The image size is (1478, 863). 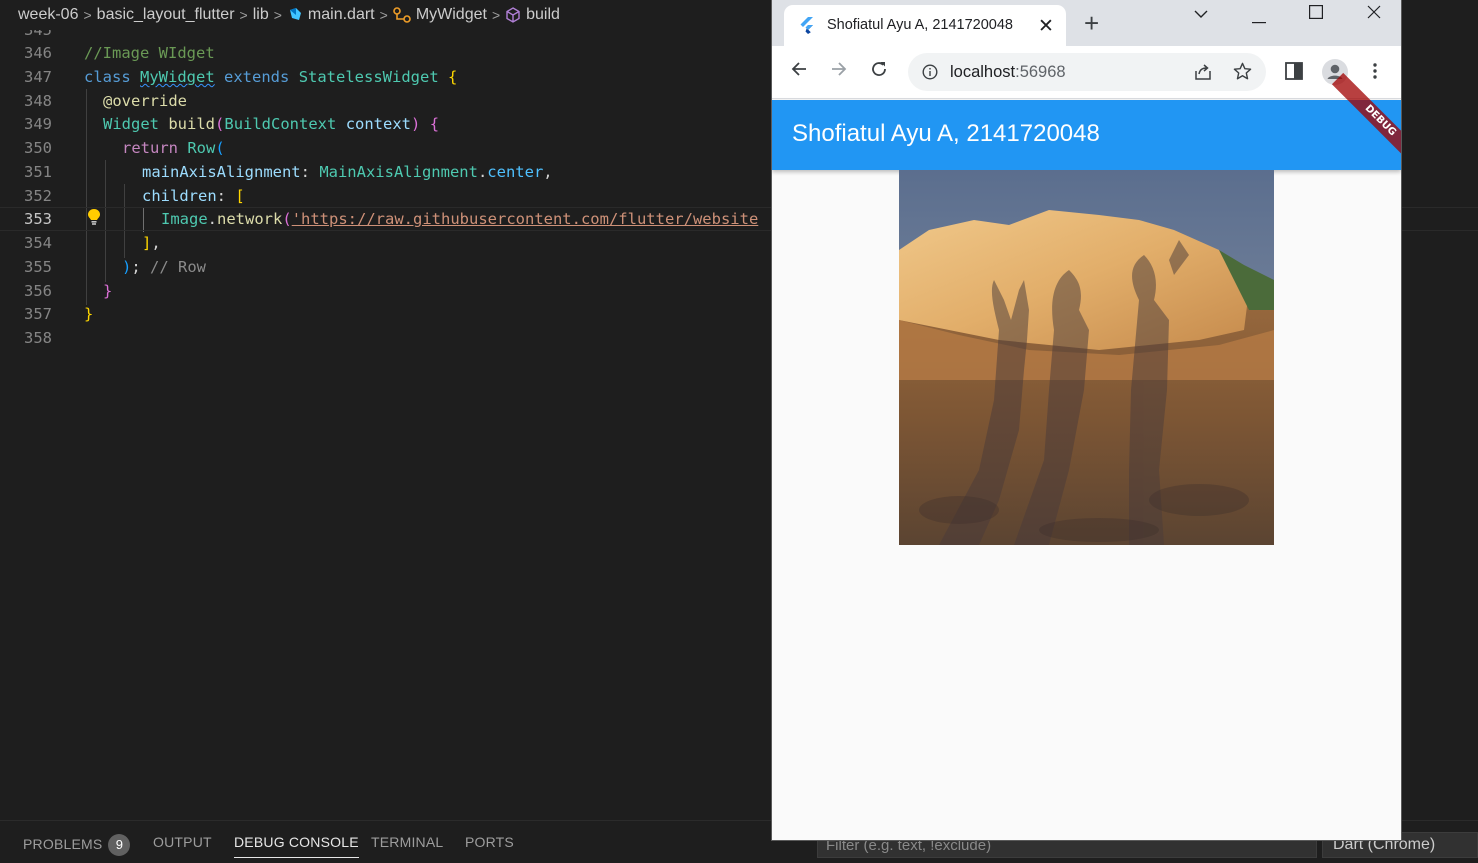 I want to click on network-image, so click(x=1086, y=357).